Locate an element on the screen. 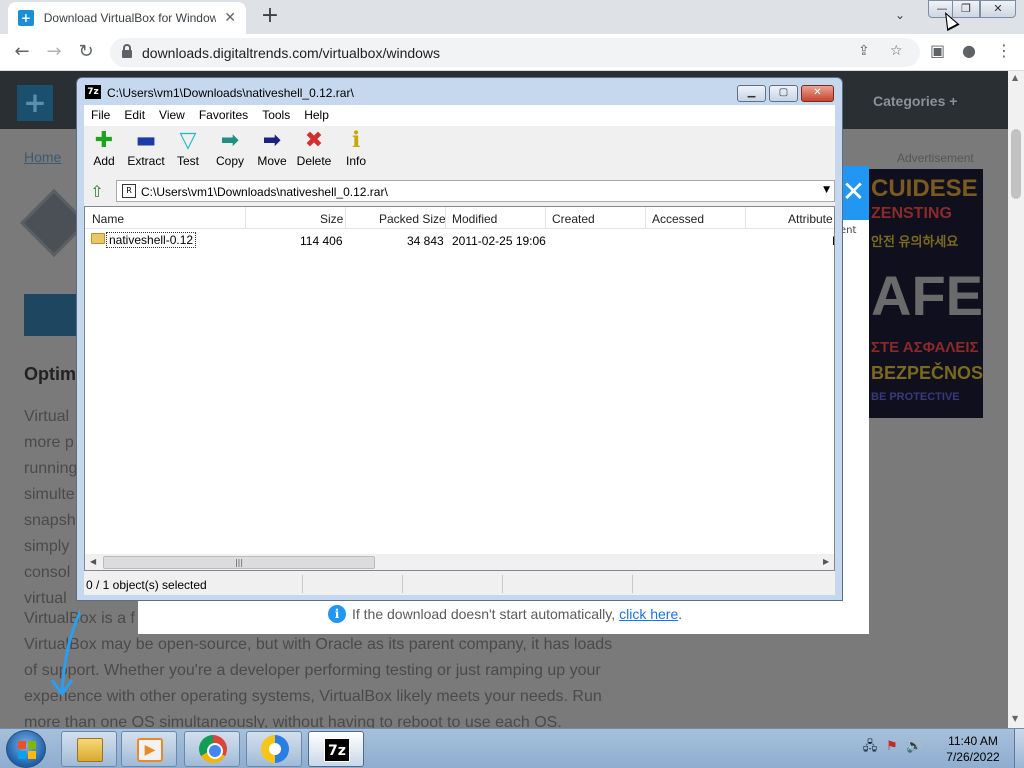 Image resolution: width=1024 pixels, height=768 pixels. row-name: nativeshell-0.12 is located at coordinates (151, 240).